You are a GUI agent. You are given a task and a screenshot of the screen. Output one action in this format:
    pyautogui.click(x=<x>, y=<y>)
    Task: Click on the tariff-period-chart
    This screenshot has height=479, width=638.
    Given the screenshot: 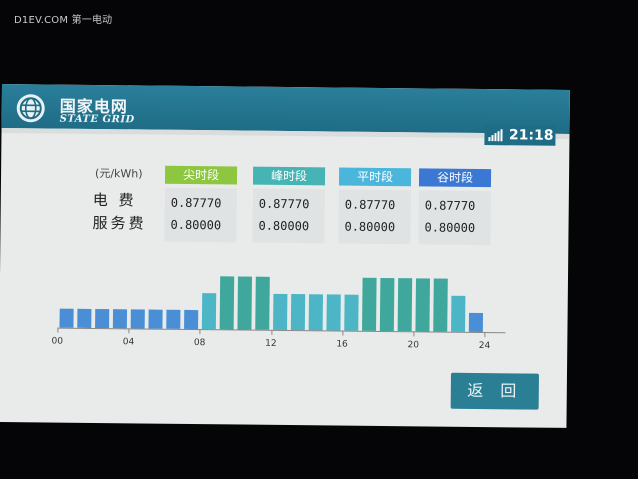 What is the action you would take?
    pyautogui.click(x=271, y=304)
    